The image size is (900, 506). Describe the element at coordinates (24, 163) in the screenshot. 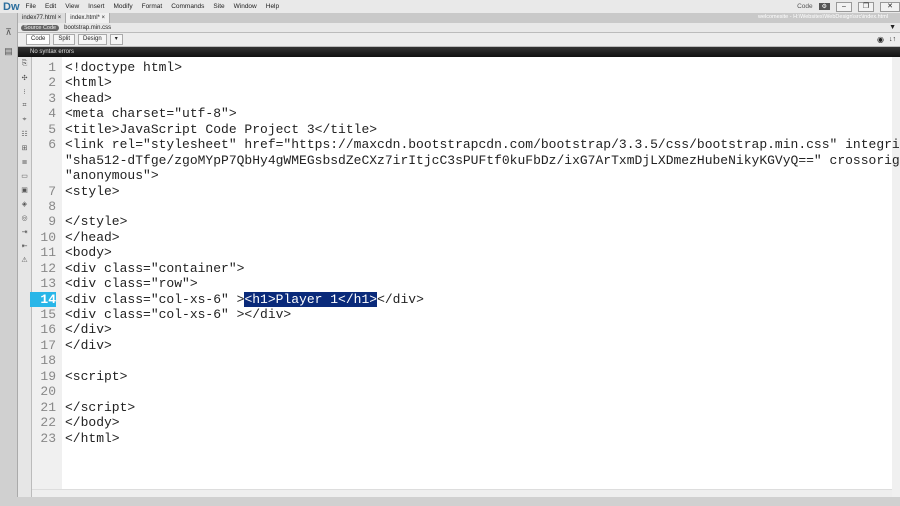

I see `wrap-icon: ≣` at that location.